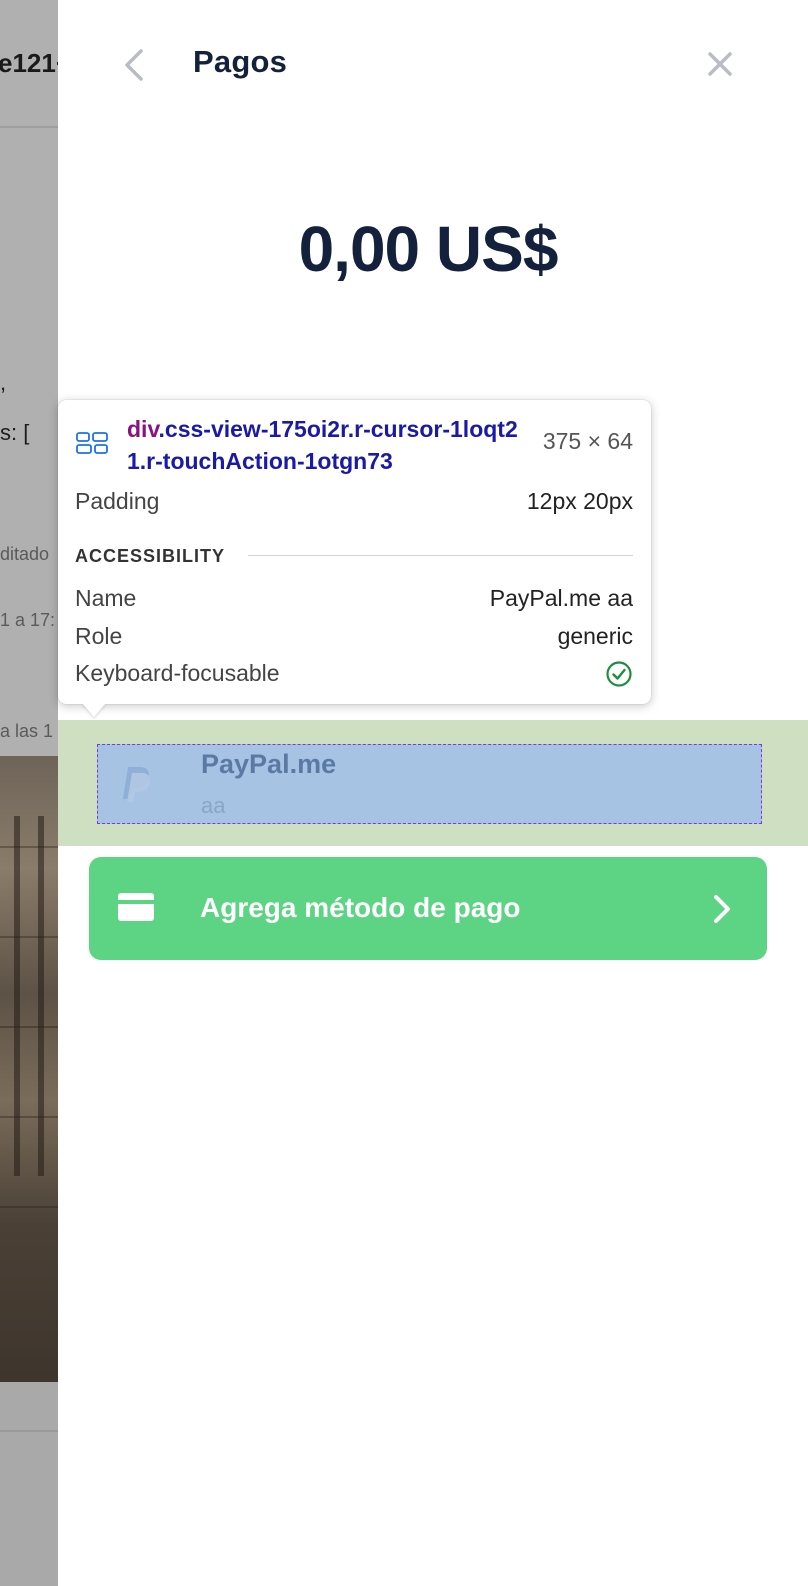  What do you see at coordinates (722, 909) in the screenshot?
I see `chevron-right-icon` at bounding box center [722, 909].